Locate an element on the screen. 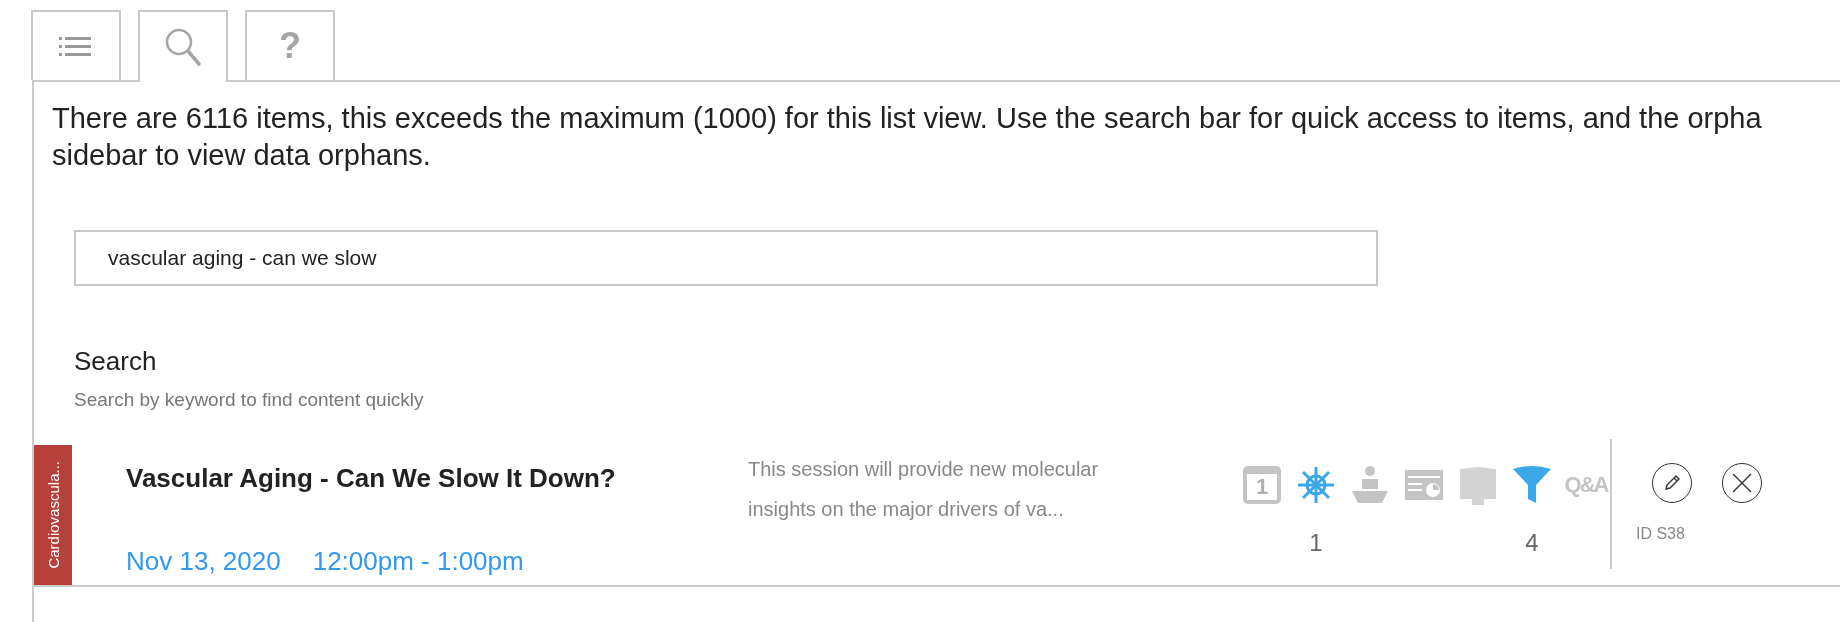  close-button is located at coordinates (1742, 483).